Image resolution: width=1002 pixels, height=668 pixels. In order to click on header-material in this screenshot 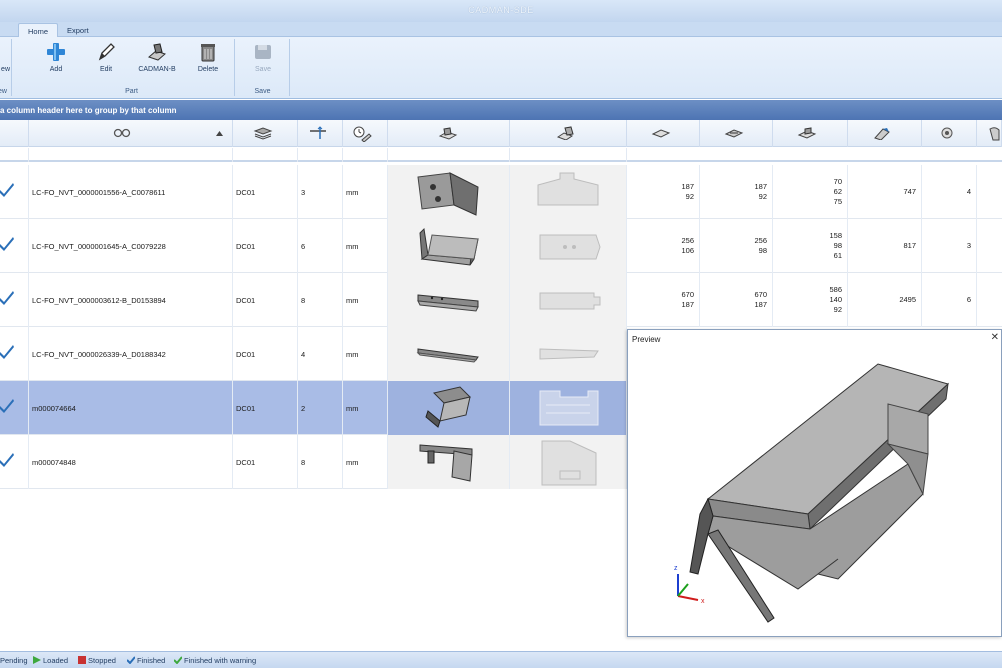, I will do `click(265, 133)`.